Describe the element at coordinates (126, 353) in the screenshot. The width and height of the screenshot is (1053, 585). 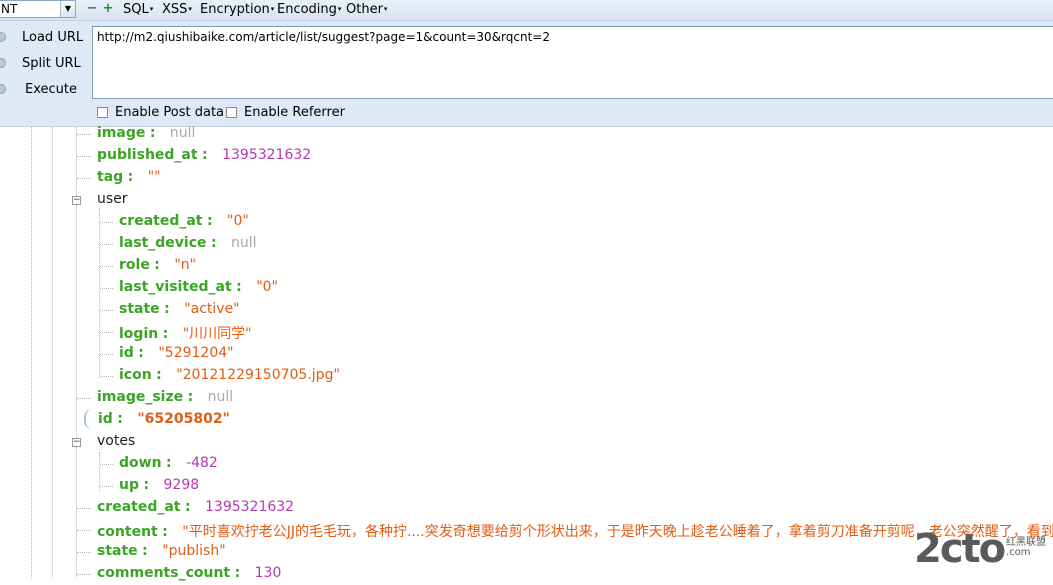
I see `json-key: id` at that location.